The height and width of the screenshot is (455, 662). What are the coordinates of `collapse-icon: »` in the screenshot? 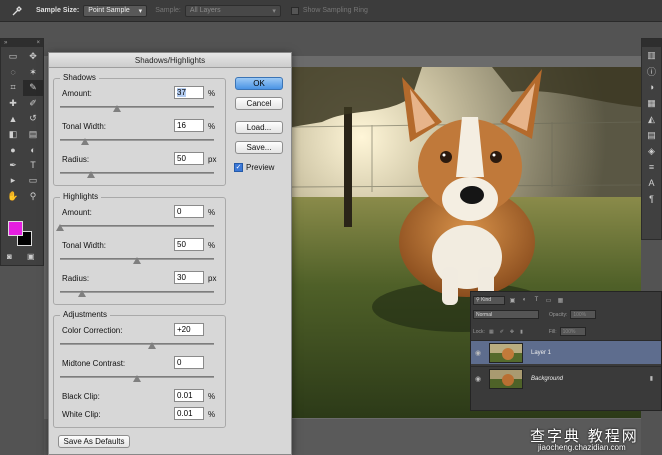 It's located at (5, 43).